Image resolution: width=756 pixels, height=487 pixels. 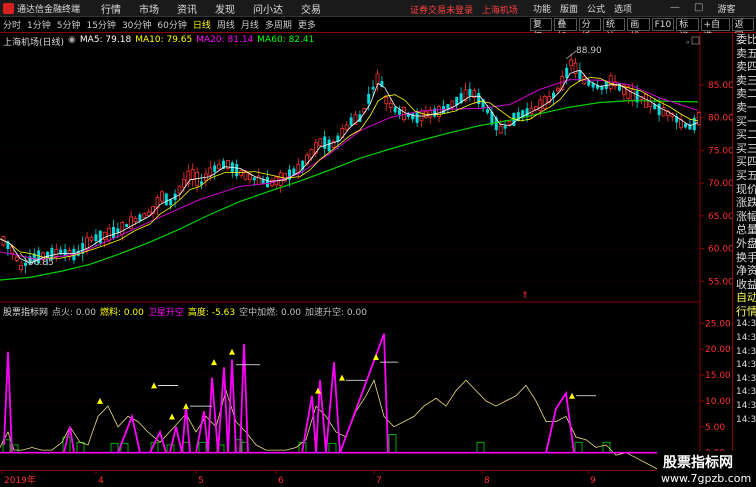 I want to click on panel-item: 买四, so click(x=746, y=162).